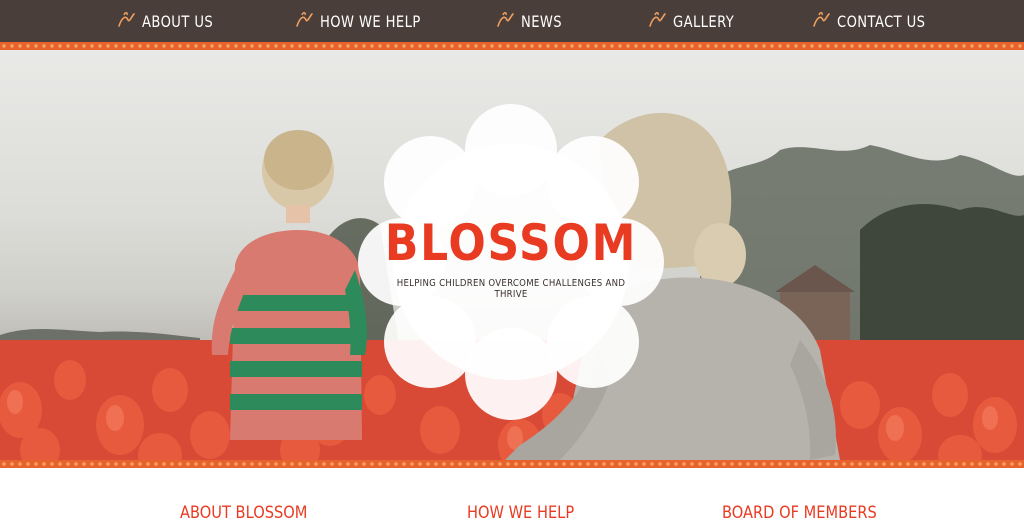 This screenshot has width=1024, height=528. I want to click on nav-label: About Us, so click(178, 21).